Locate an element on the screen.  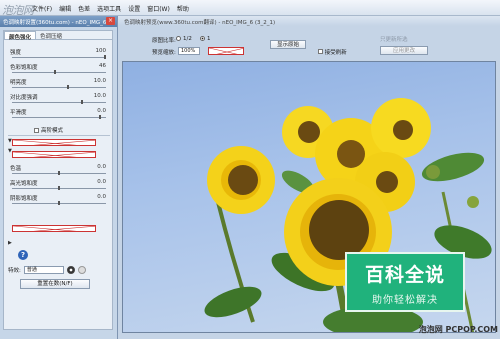
reset-button: 重置在数(N/F) is located at coordinates (55, 284).